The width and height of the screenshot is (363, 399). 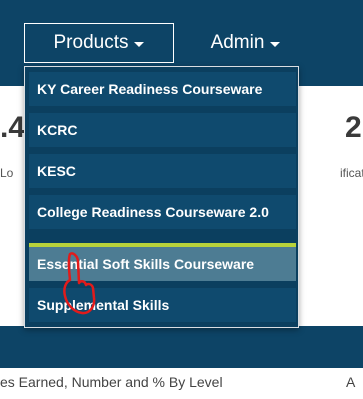 I want to click on menu-item-label: KCRC, so click(x=57, y=130).